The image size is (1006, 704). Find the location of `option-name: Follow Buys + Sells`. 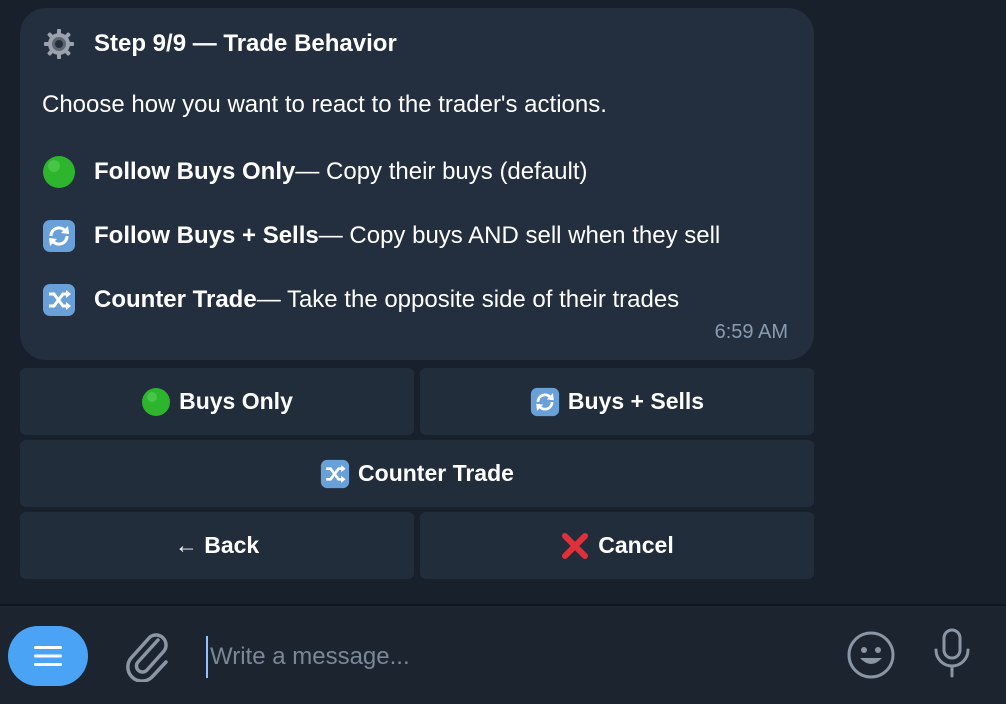

option-name: Follow Buys + Sells is located at coordinates (206, 235).